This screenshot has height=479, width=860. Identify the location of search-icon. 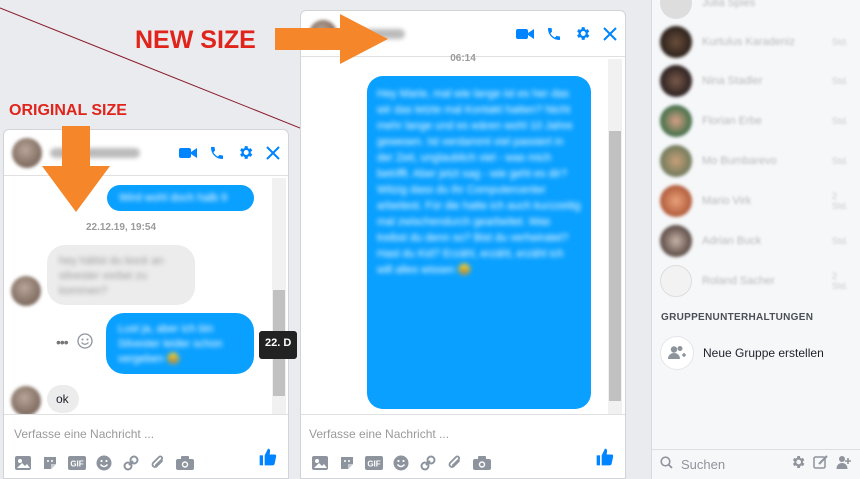
(666, 464).